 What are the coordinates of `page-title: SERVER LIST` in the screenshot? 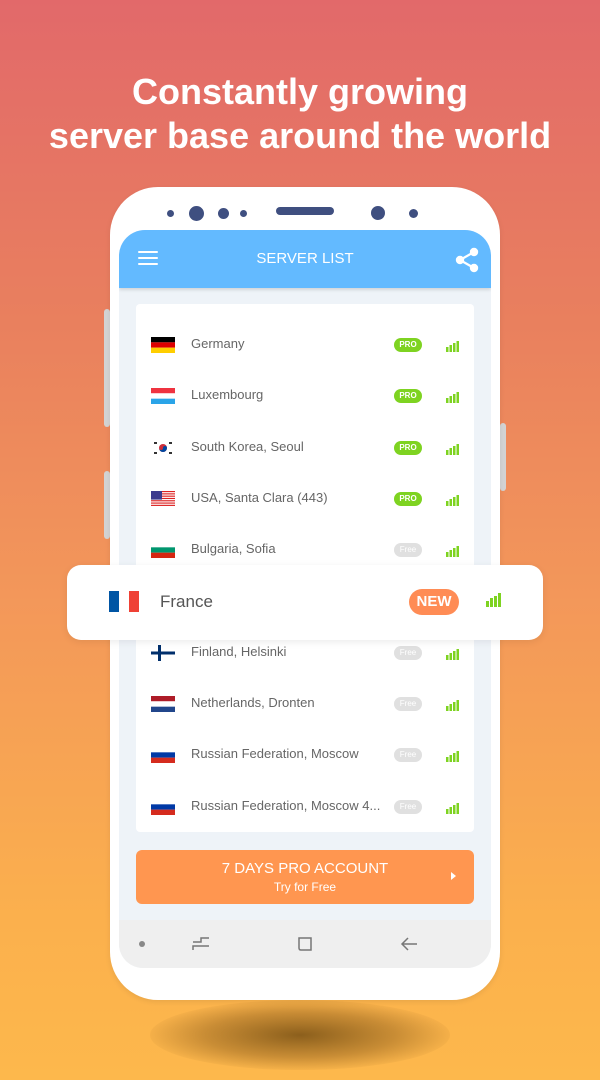 It's located at (305, 258).